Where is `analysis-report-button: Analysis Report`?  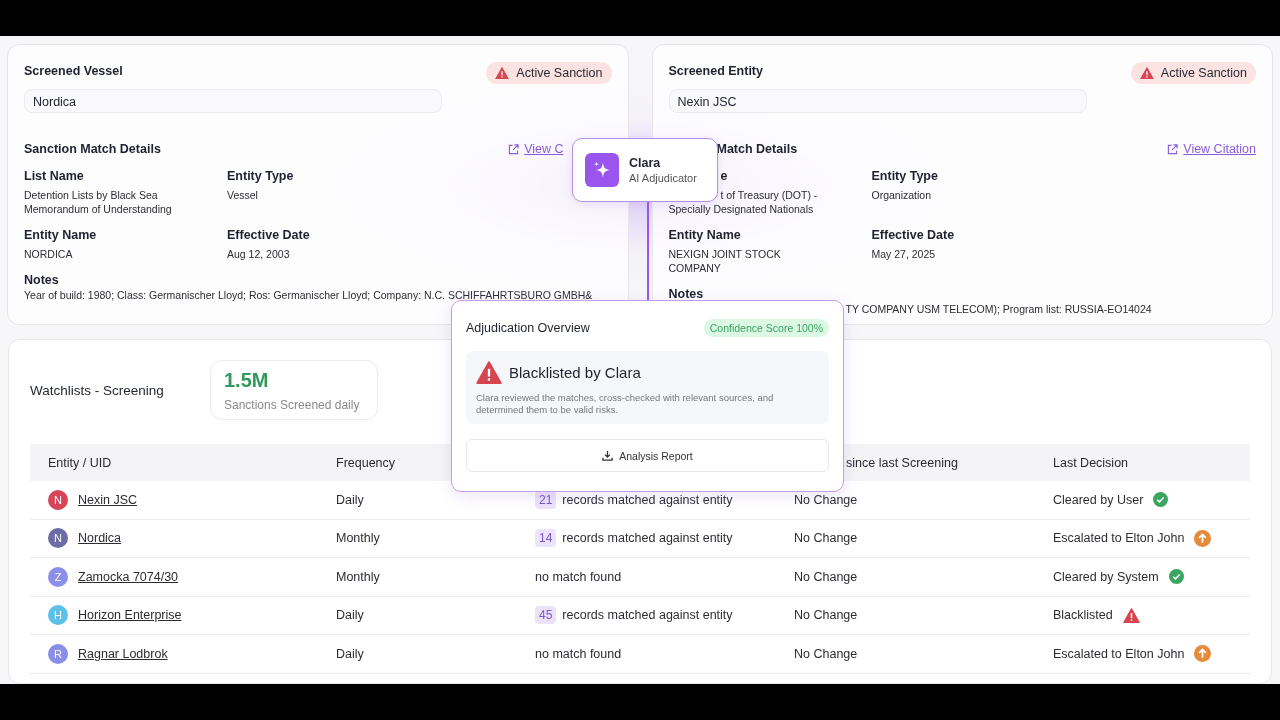 analysis-report-button: Analysis Report is located at coordinates (647, 456).